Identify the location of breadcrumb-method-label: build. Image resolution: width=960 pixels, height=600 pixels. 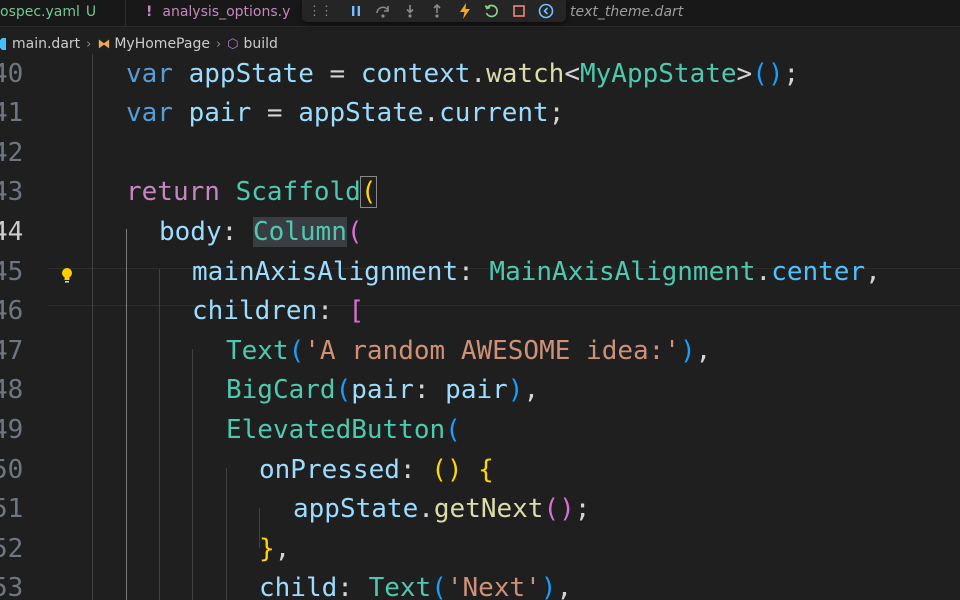
(260, 44).